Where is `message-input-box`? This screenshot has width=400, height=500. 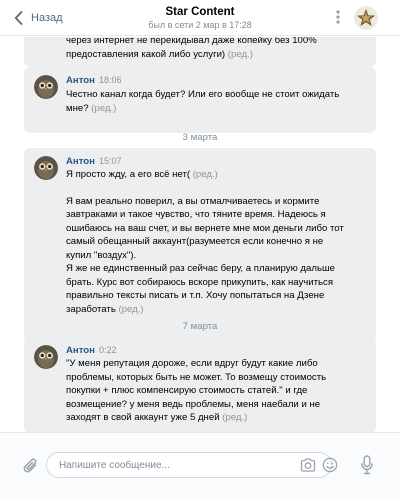 message-input-box is located at coordinates (189, 465).